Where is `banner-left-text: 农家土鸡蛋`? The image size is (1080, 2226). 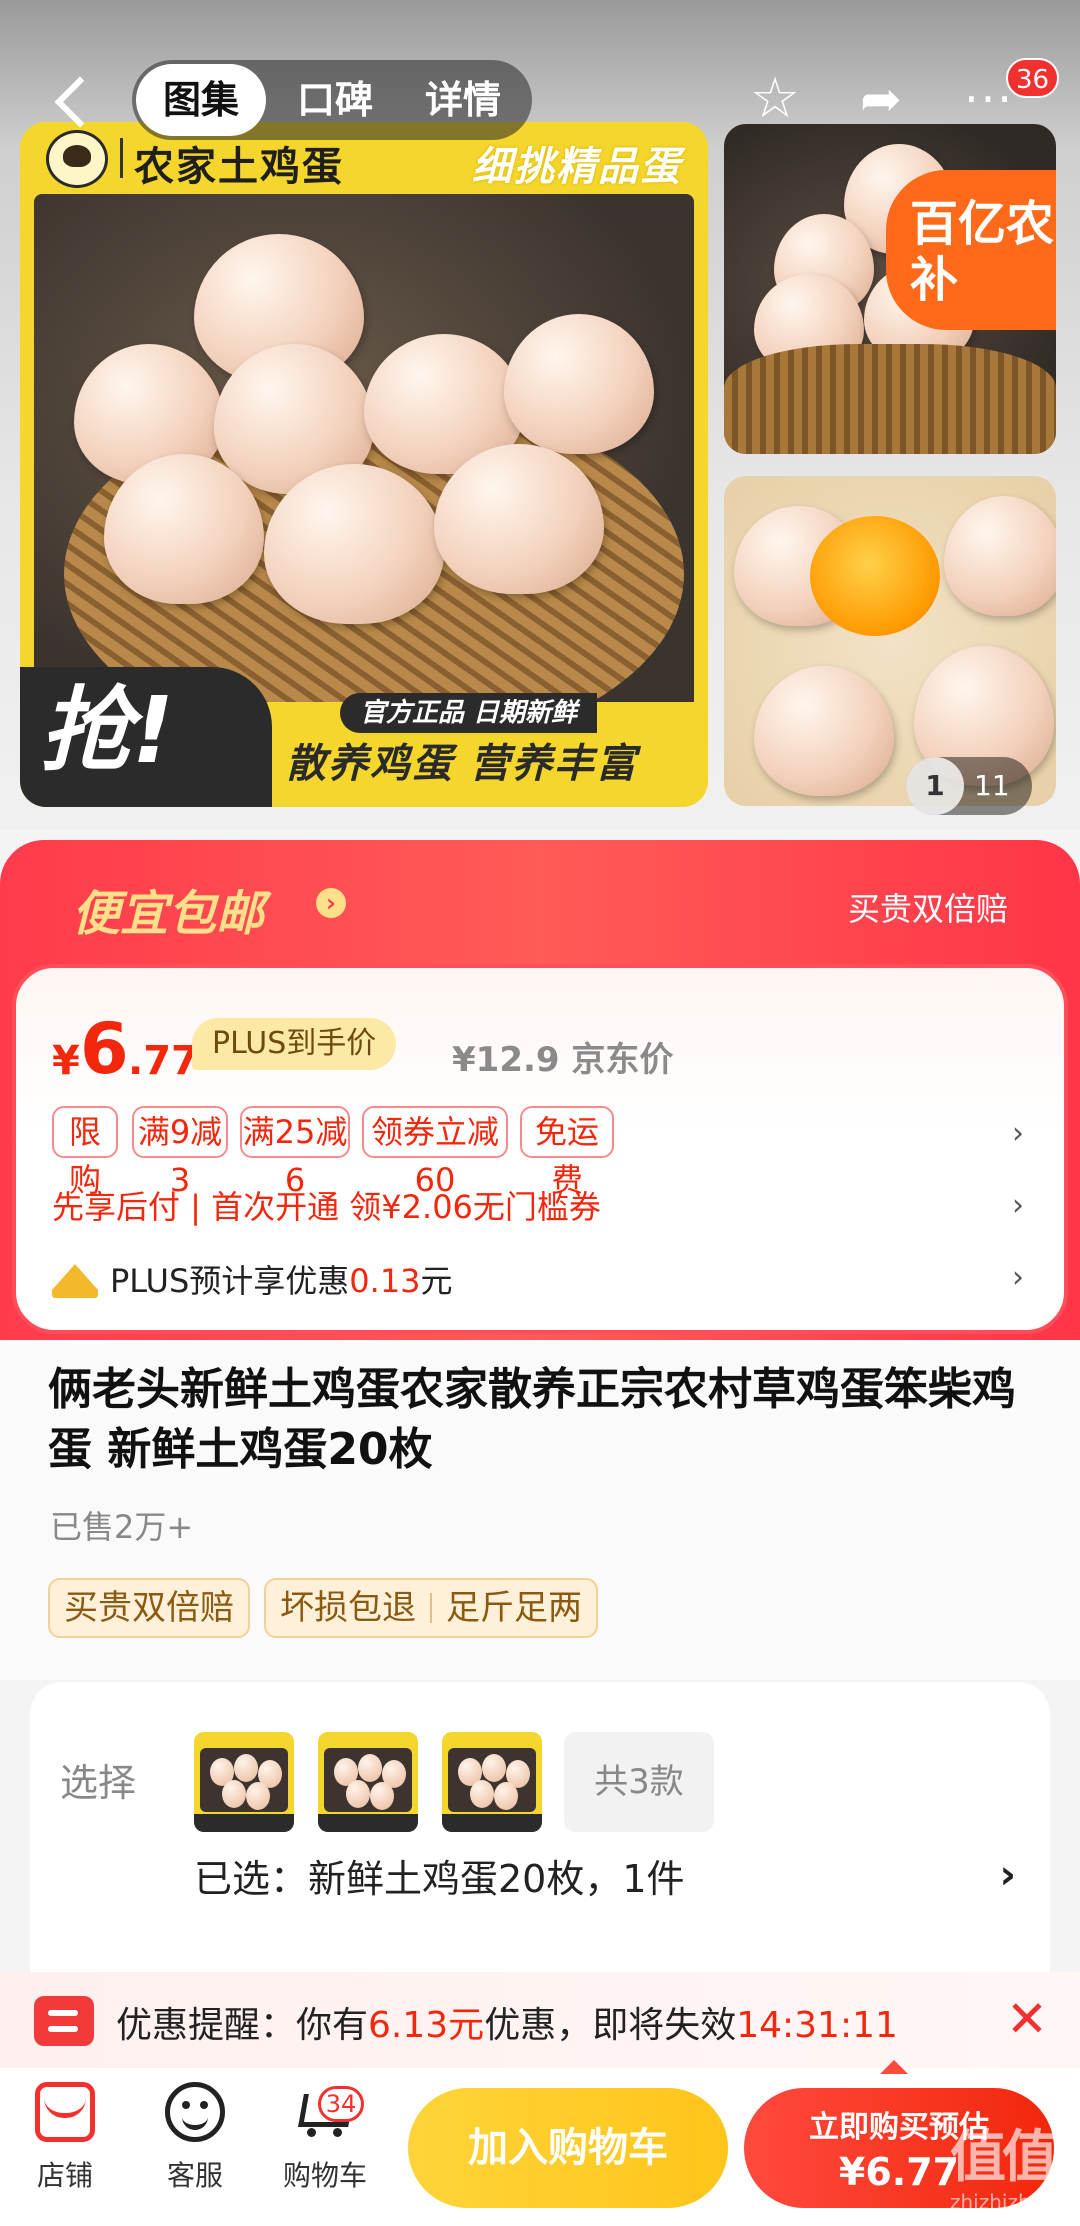 banner-left-text: 农家土鸡蛋 is located at coordinates (239, 167).